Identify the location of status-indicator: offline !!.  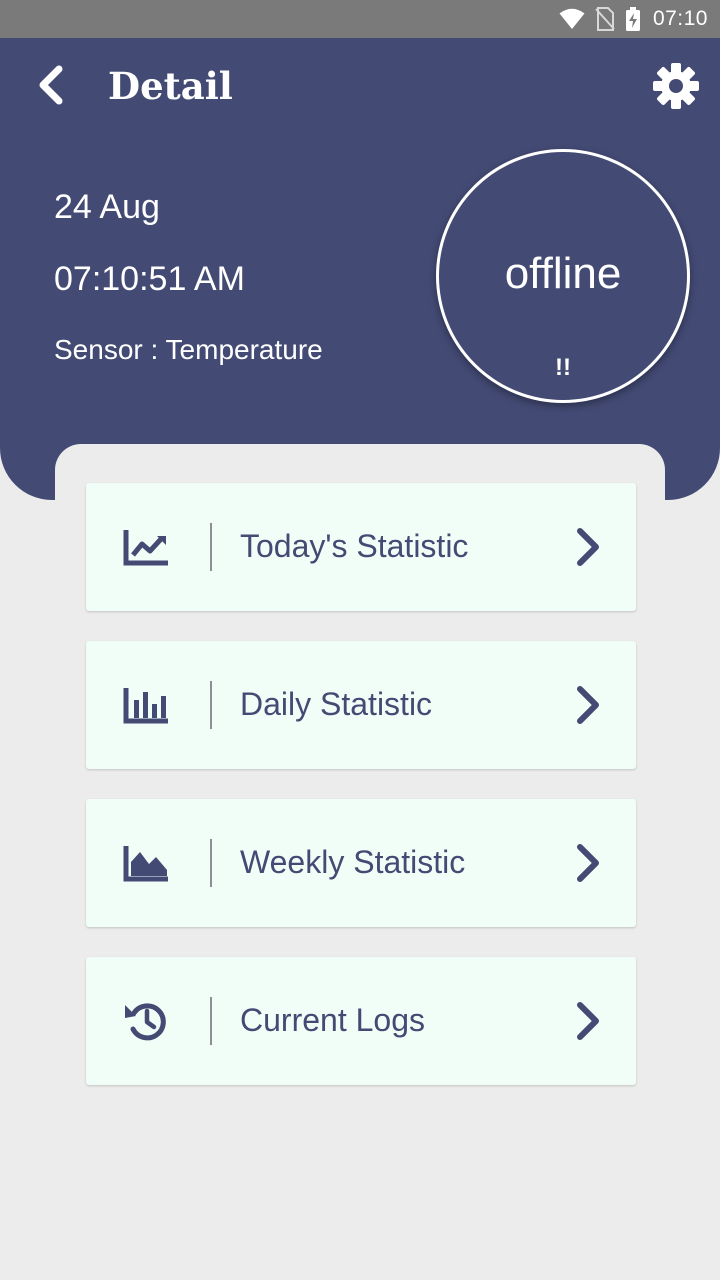
(563, 276).